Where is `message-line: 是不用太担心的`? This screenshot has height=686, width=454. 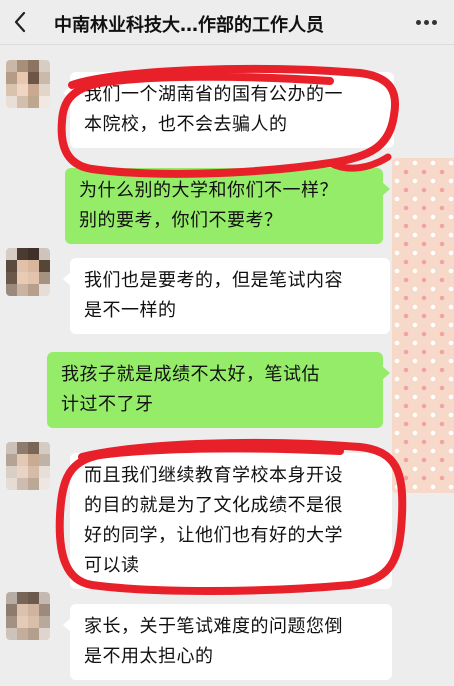 message-line: 是不用太担心的 is located at coordinates (149, 656).